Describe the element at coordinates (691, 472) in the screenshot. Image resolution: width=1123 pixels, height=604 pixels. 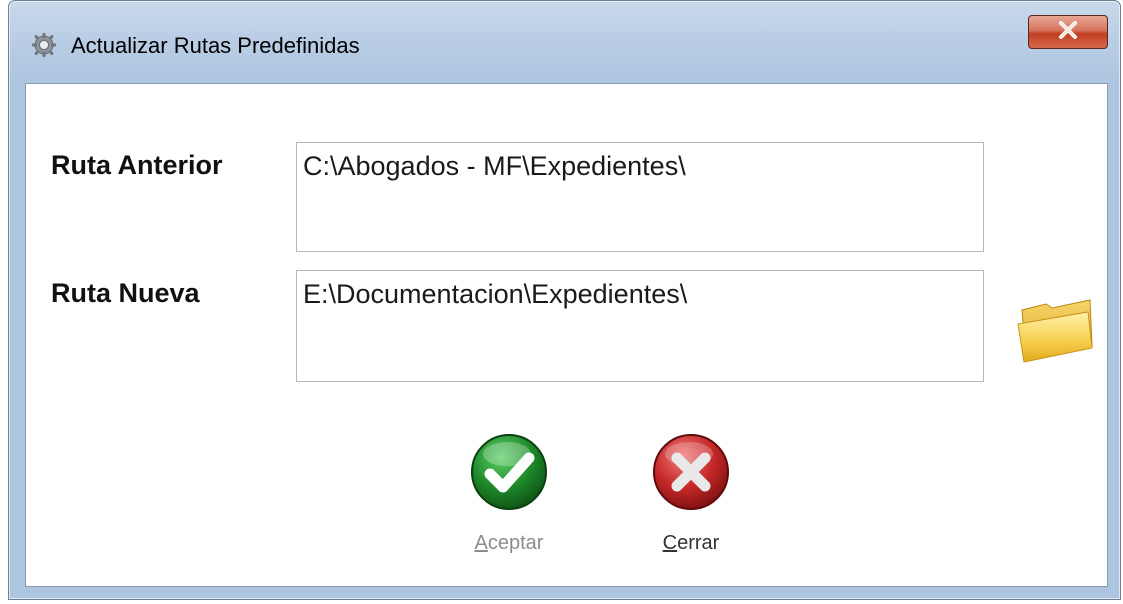
I see `red-x-icon` at that location.